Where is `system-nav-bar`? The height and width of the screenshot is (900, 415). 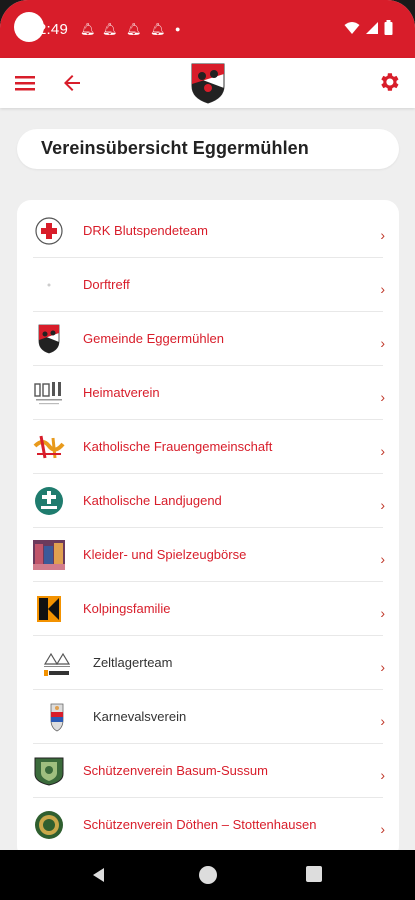
system-nav-bar is located at coordinates (207, 875).